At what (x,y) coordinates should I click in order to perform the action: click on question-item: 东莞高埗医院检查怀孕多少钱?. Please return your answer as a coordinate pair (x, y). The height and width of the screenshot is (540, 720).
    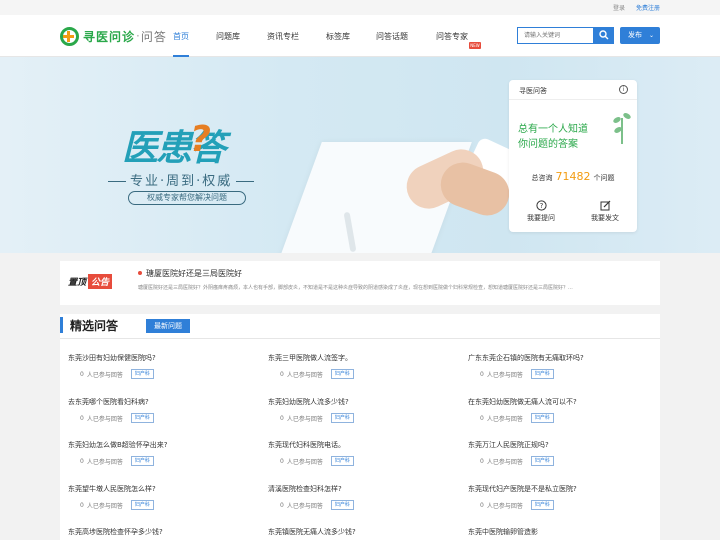
    Looking at the image, I should click on (163, 532).